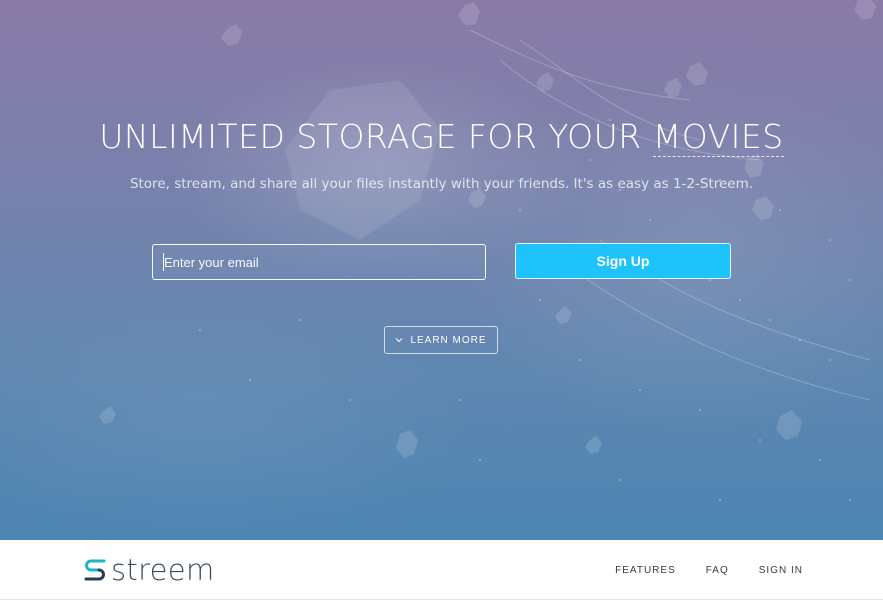  Describe the element at coordinates (163, 570) in the screenshot. I see `logo-text: streem` at that location.